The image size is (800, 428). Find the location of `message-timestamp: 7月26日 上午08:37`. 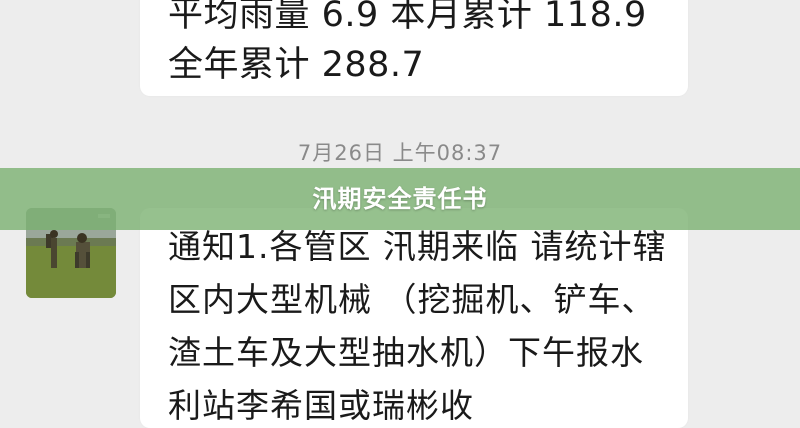

message-timestamp: 7月26日 上午08:37 is located at coordinates (400, 153).